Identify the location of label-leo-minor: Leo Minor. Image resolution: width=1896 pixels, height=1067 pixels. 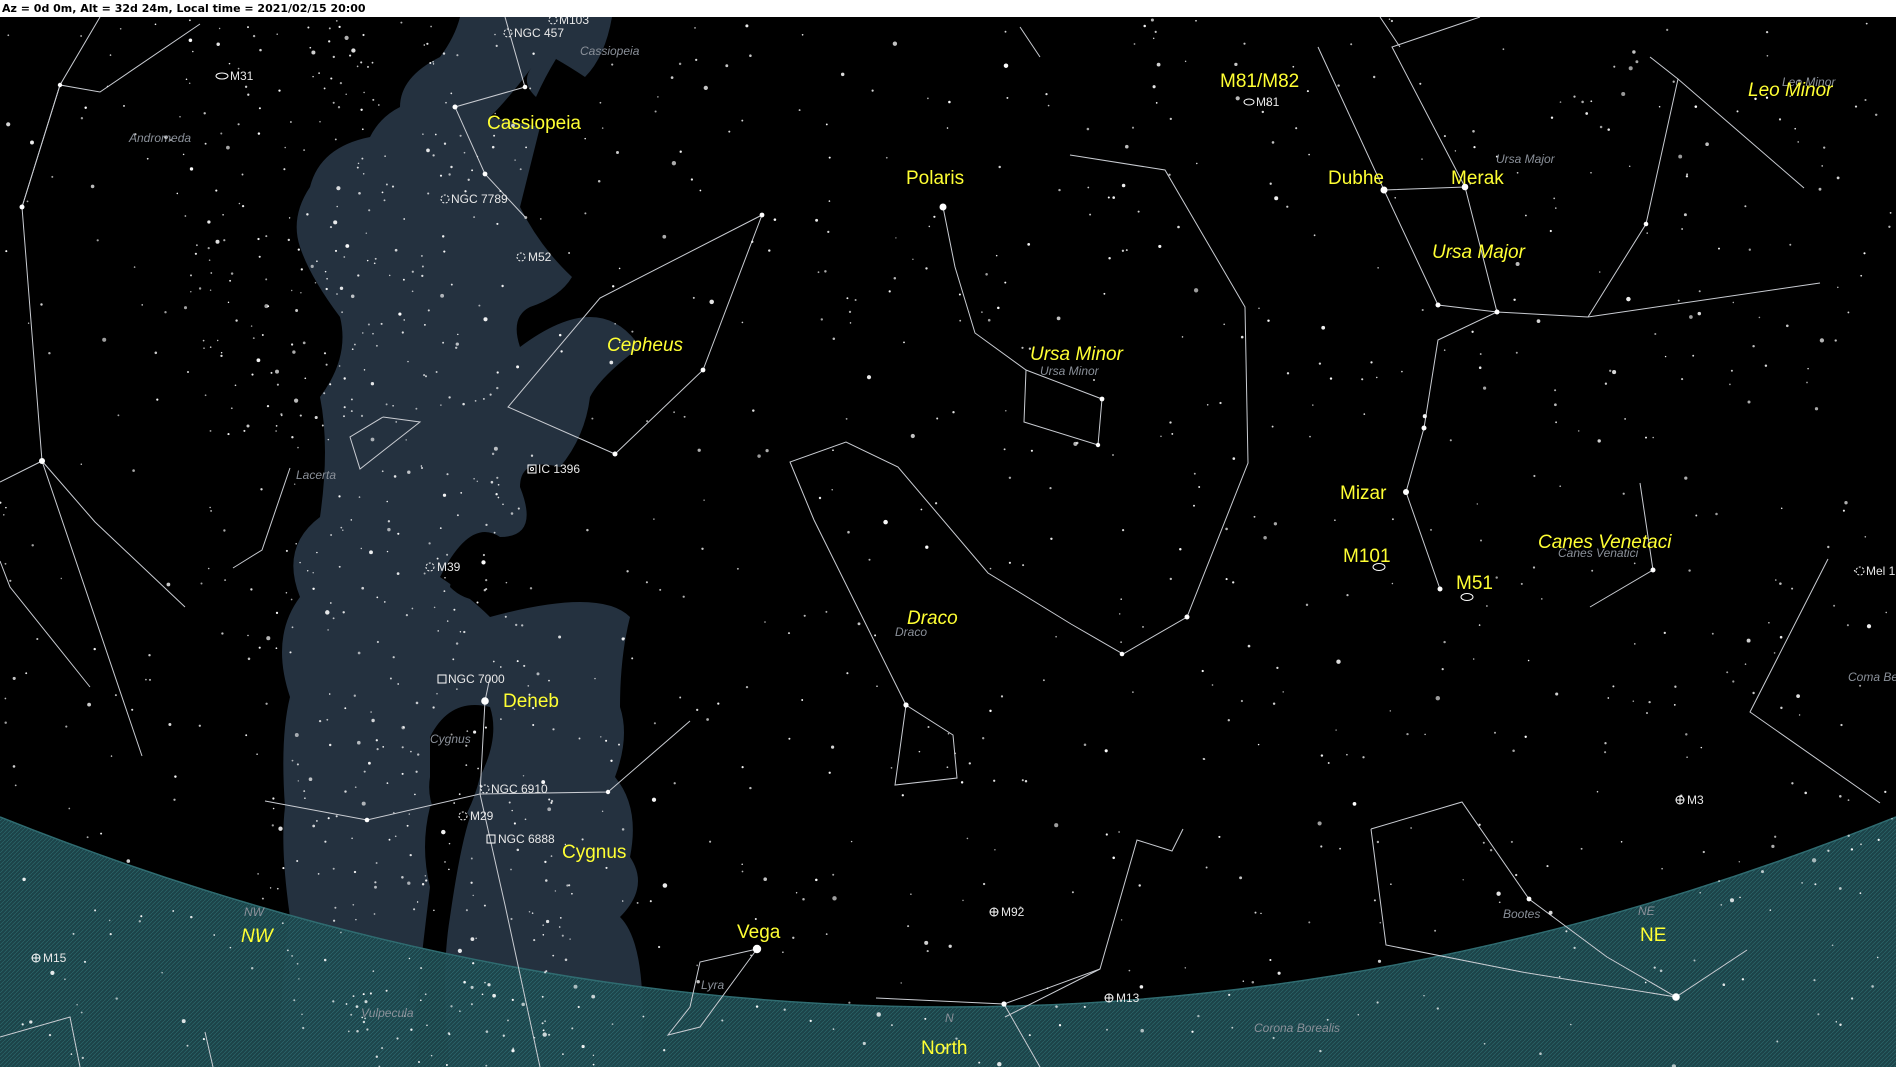
(1790, 90).